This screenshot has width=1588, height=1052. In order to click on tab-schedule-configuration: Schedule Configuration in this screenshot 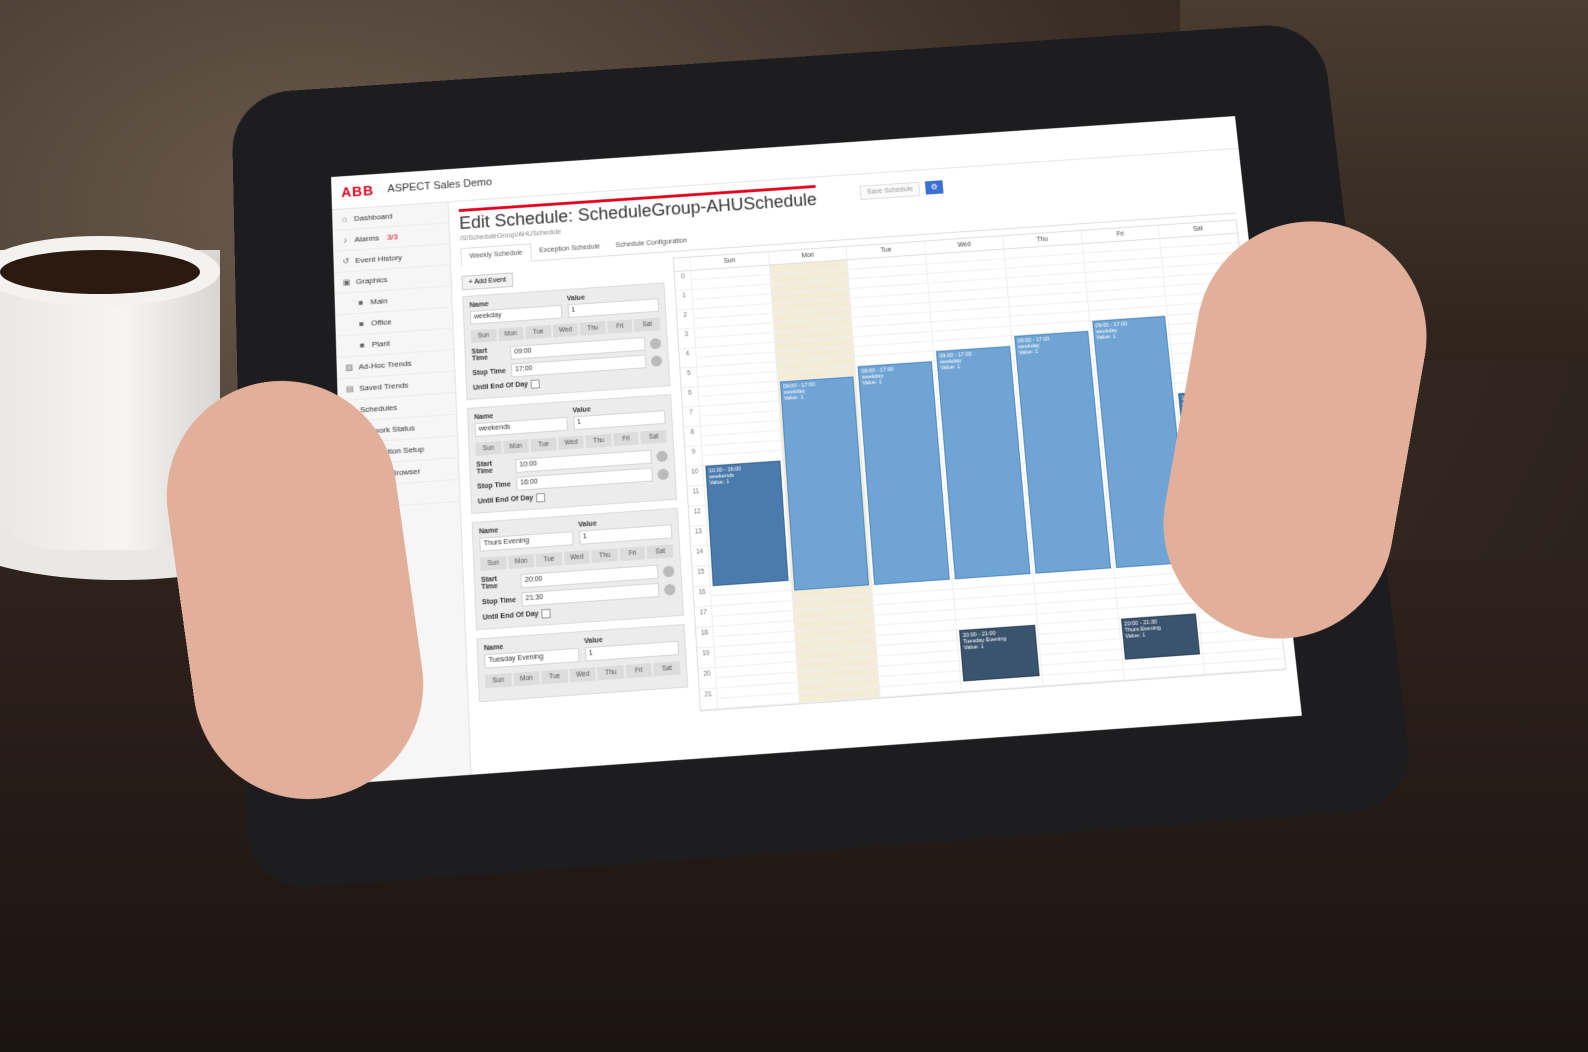, I will do `click(651, 243)`.